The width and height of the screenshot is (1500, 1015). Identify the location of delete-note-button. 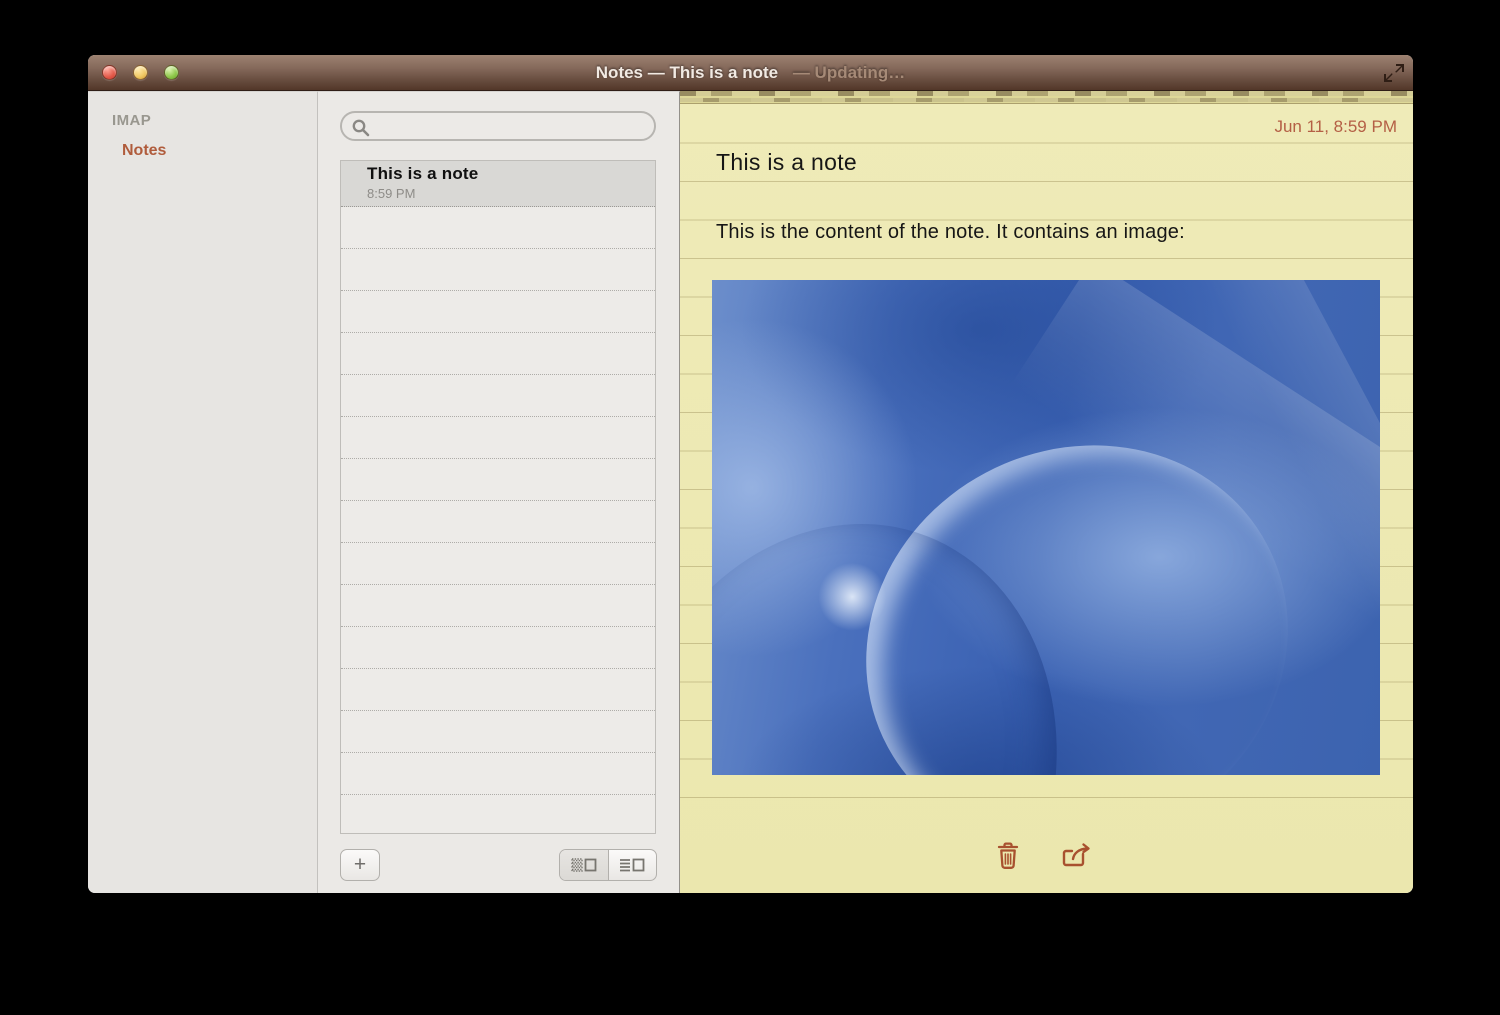
(1008, 857).